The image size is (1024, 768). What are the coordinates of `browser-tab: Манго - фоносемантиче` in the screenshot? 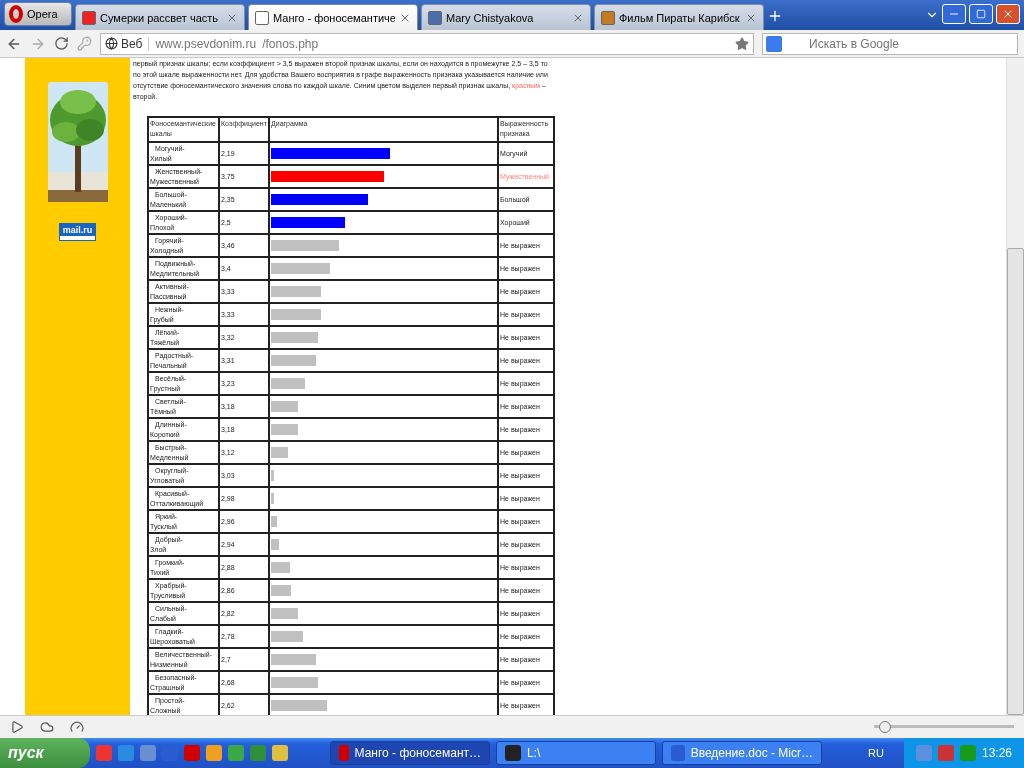 It's located at (333, 17).